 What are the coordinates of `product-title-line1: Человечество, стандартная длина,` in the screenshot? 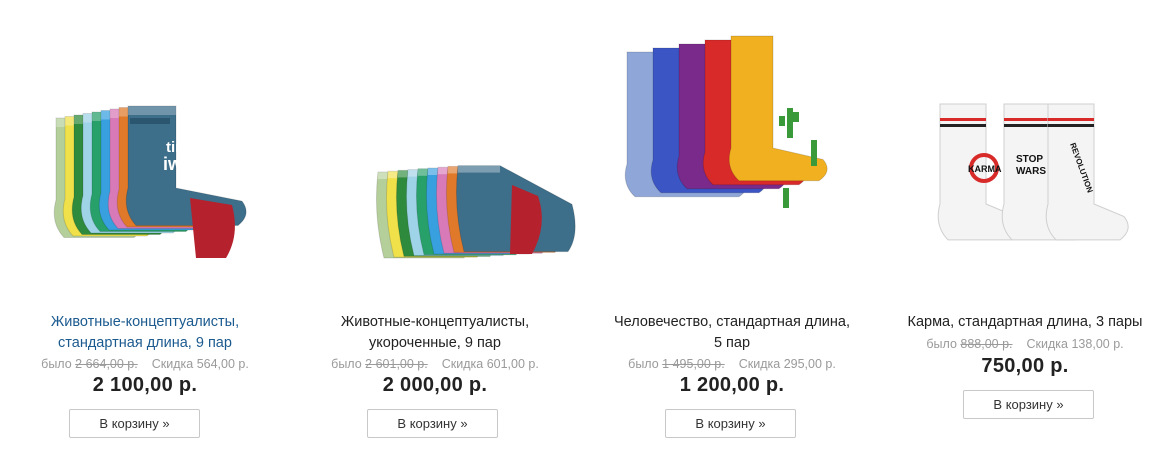 It's located at (732, 322).